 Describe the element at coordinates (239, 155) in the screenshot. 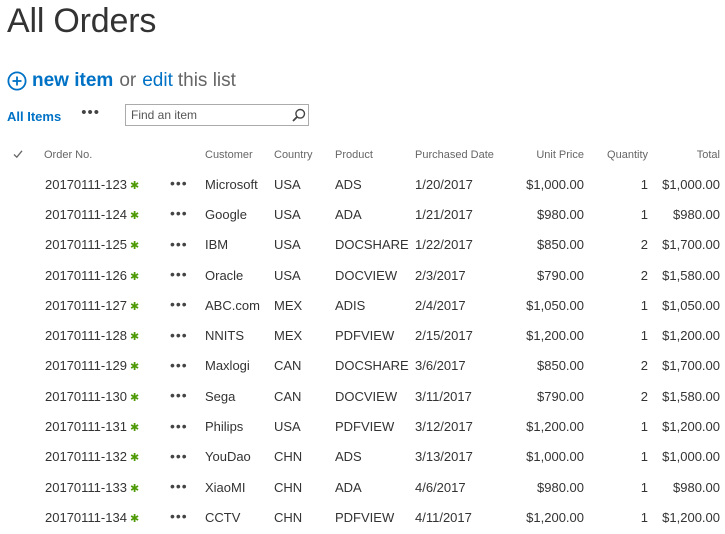

I see `column-header-customer: Customer` at that location.